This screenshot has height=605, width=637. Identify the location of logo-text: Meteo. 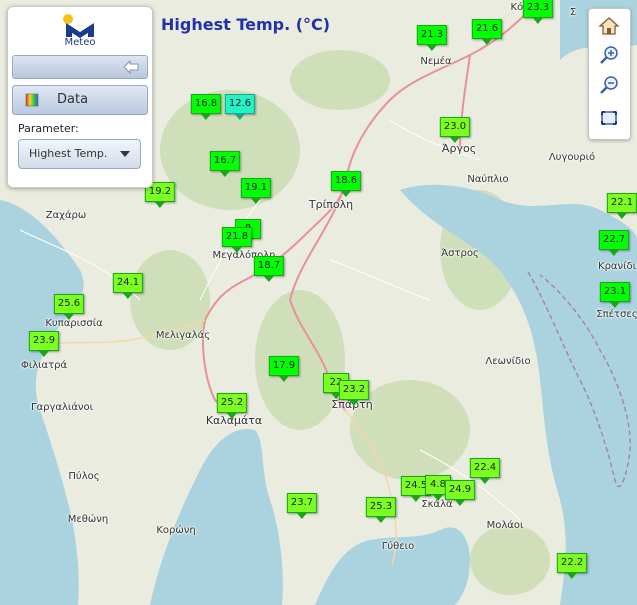
(80, 42).